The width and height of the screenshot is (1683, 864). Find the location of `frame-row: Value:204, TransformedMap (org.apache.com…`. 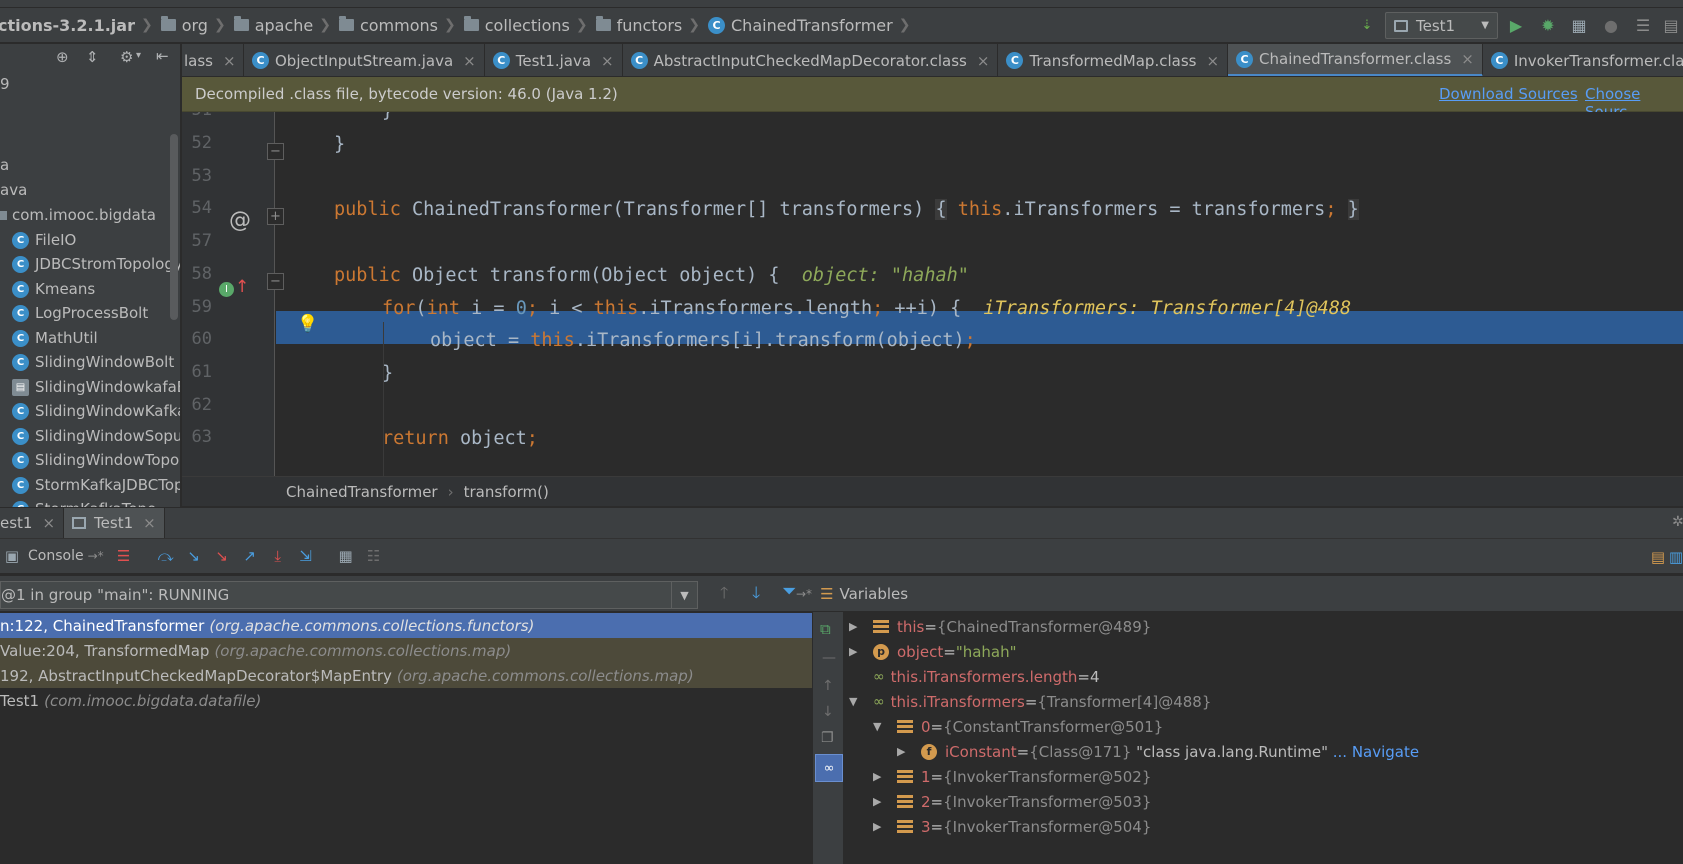

frame-row: Value:204, TransformedMap (org.apache.com… is located at coordinates (406, 650).